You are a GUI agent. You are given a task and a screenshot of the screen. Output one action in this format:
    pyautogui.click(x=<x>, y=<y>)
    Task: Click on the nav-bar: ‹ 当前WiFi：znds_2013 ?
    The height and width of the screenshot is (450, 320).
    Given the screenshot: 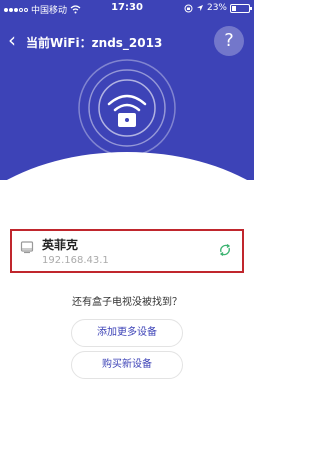 What is the action you would take?
    pyautogui.click(x=127, y=42)
    